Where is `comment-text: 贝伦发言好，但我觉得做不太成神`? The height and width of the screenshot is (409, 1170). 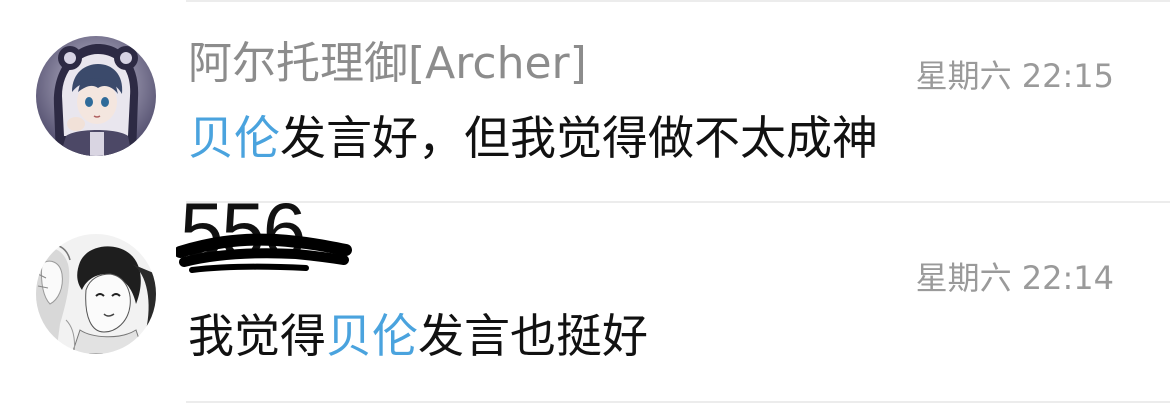
comment-text: 贝伦发言好，但我觉得做不太成神 is located at coordinates (533, 138).